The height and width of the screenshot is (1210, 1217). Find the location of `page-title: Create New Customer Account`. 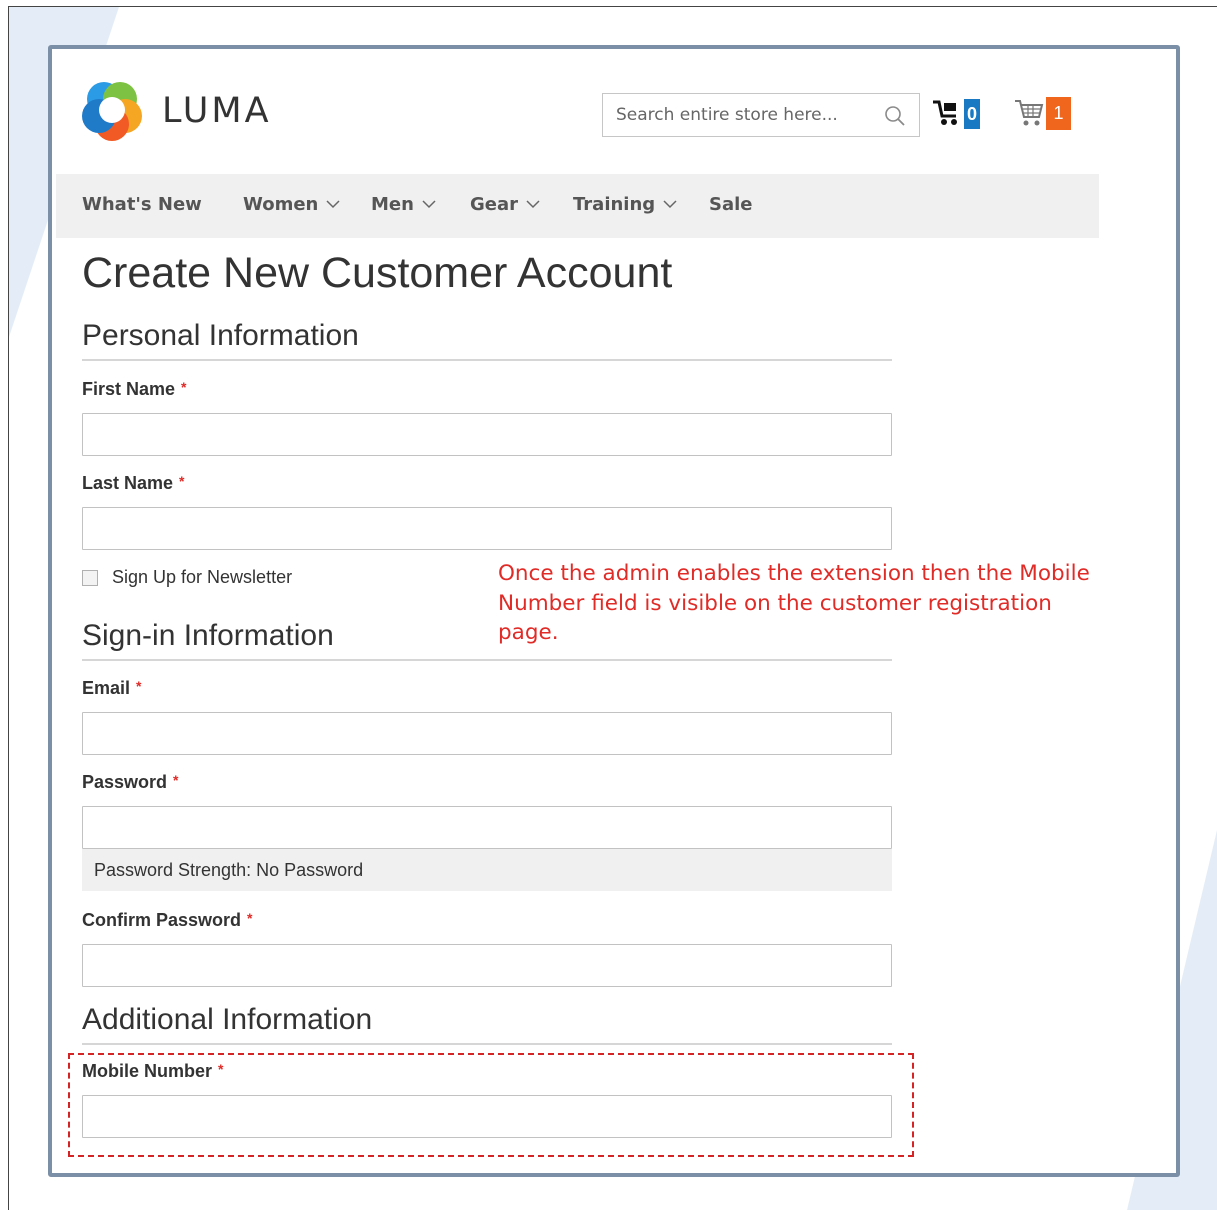

page-title: Create New Customer Account is located at coordinates (377, 273).